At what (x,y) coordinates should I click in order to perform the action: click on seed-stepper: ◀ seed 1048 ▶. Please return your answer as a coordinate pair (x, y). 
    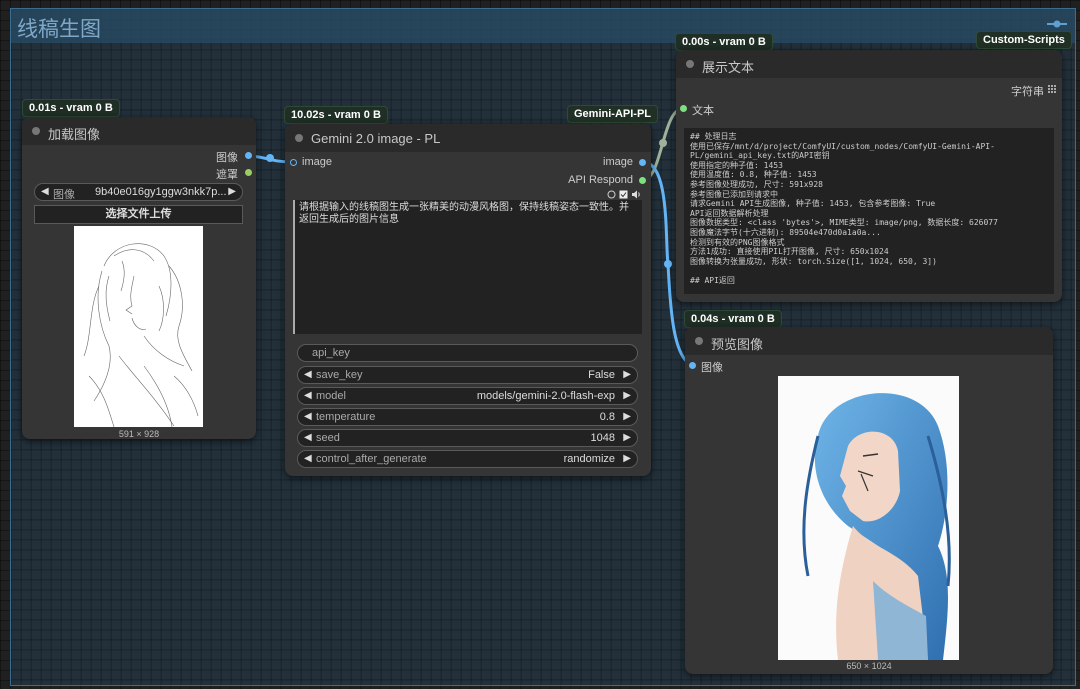
    Looking at the image, I should click on (467, 438).